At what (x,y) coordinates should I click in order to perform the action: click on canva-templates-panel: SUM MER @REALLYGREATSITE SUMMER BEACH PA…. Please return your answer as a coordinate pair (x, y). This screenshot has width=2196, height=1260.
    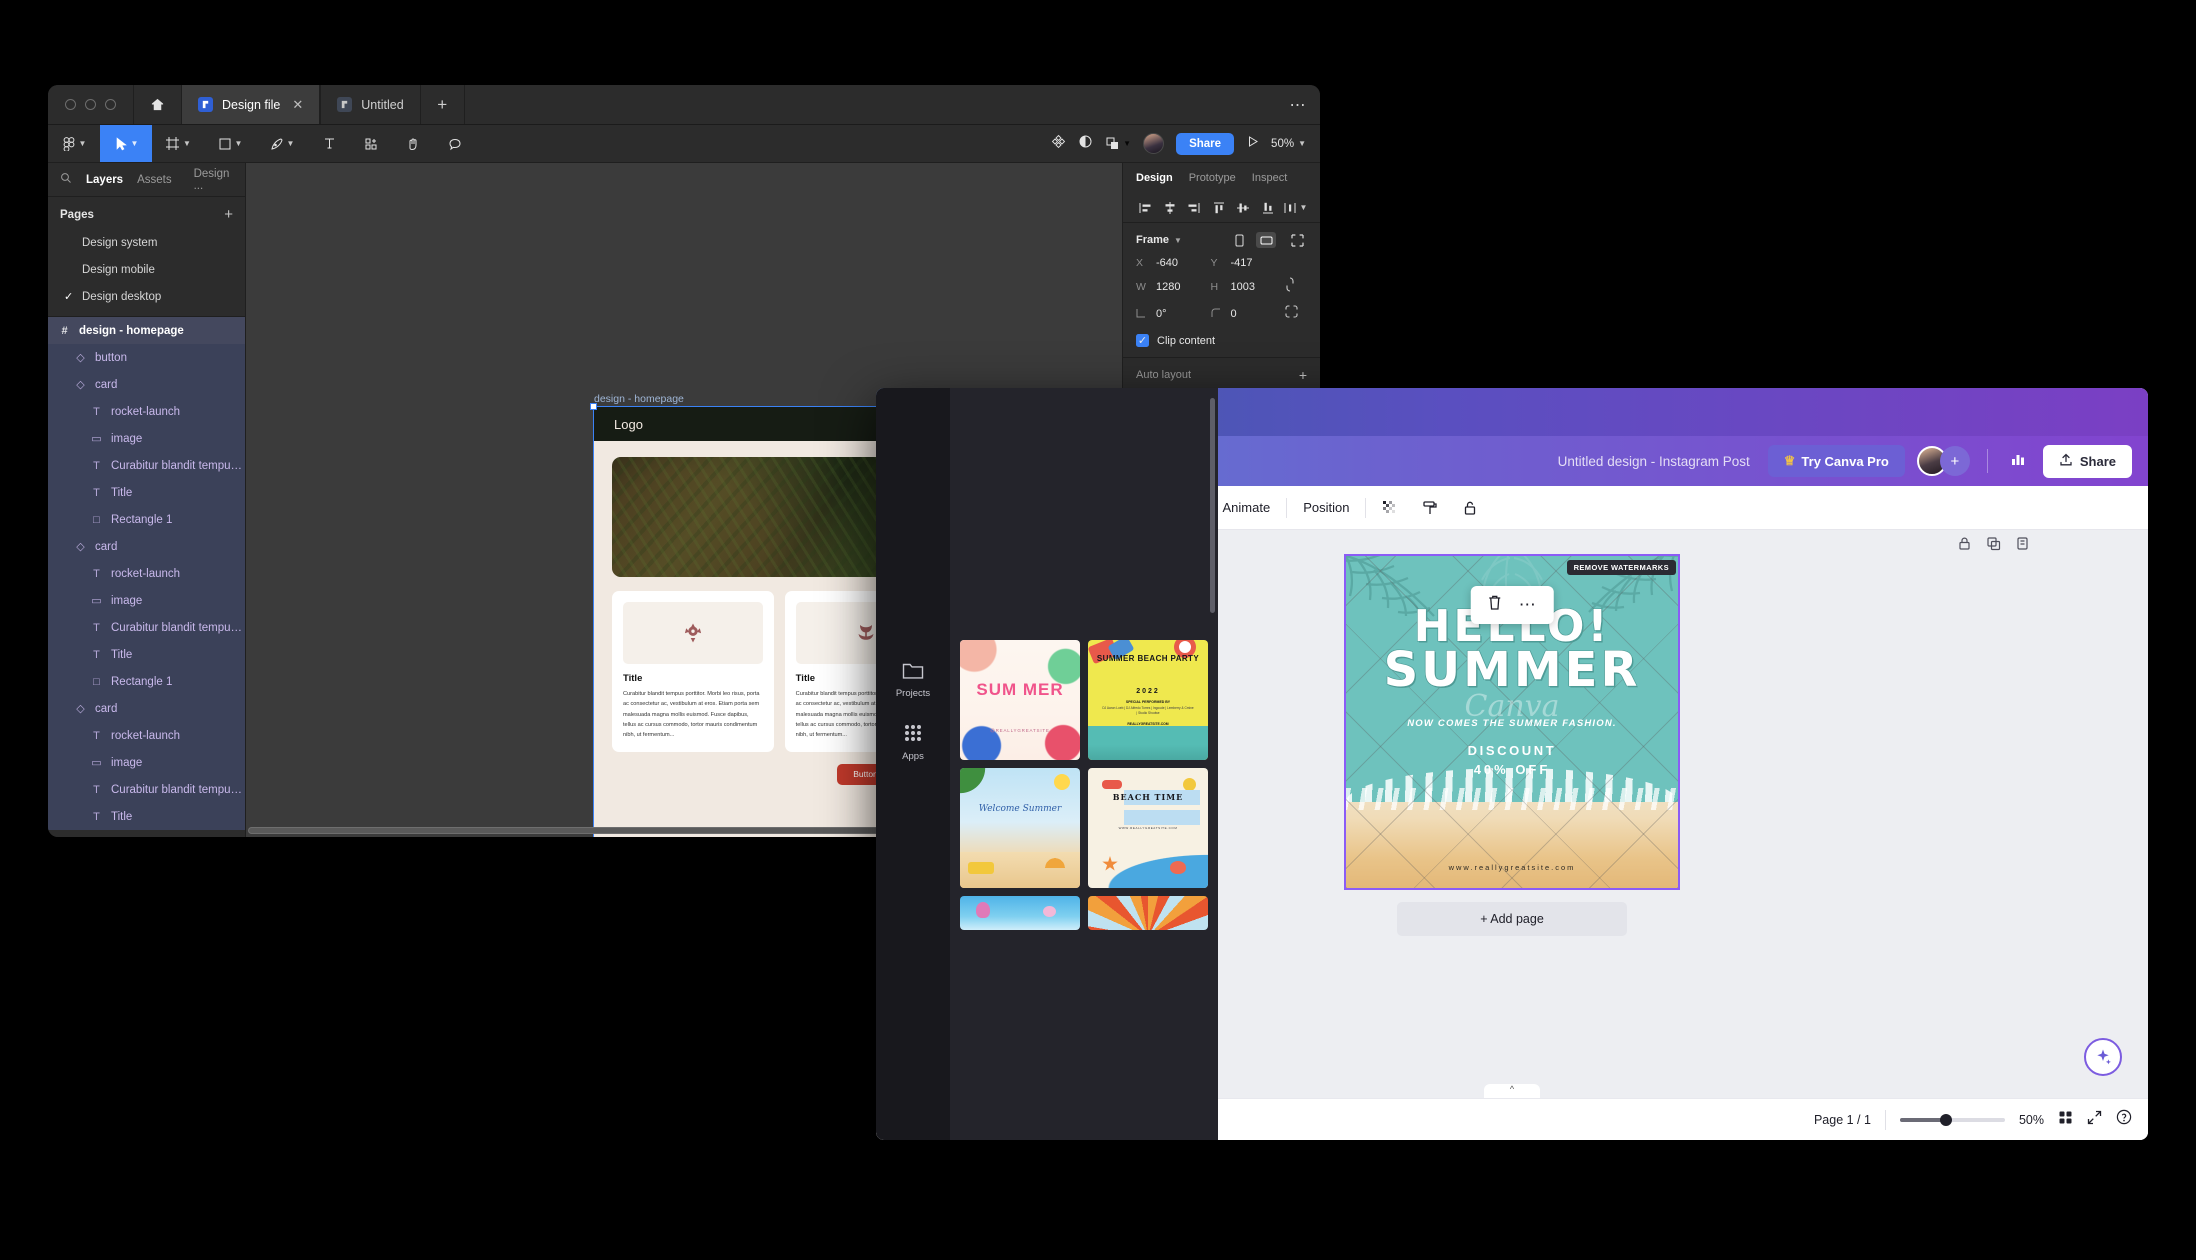
    Looking at the image, I should click on (1084, 764).